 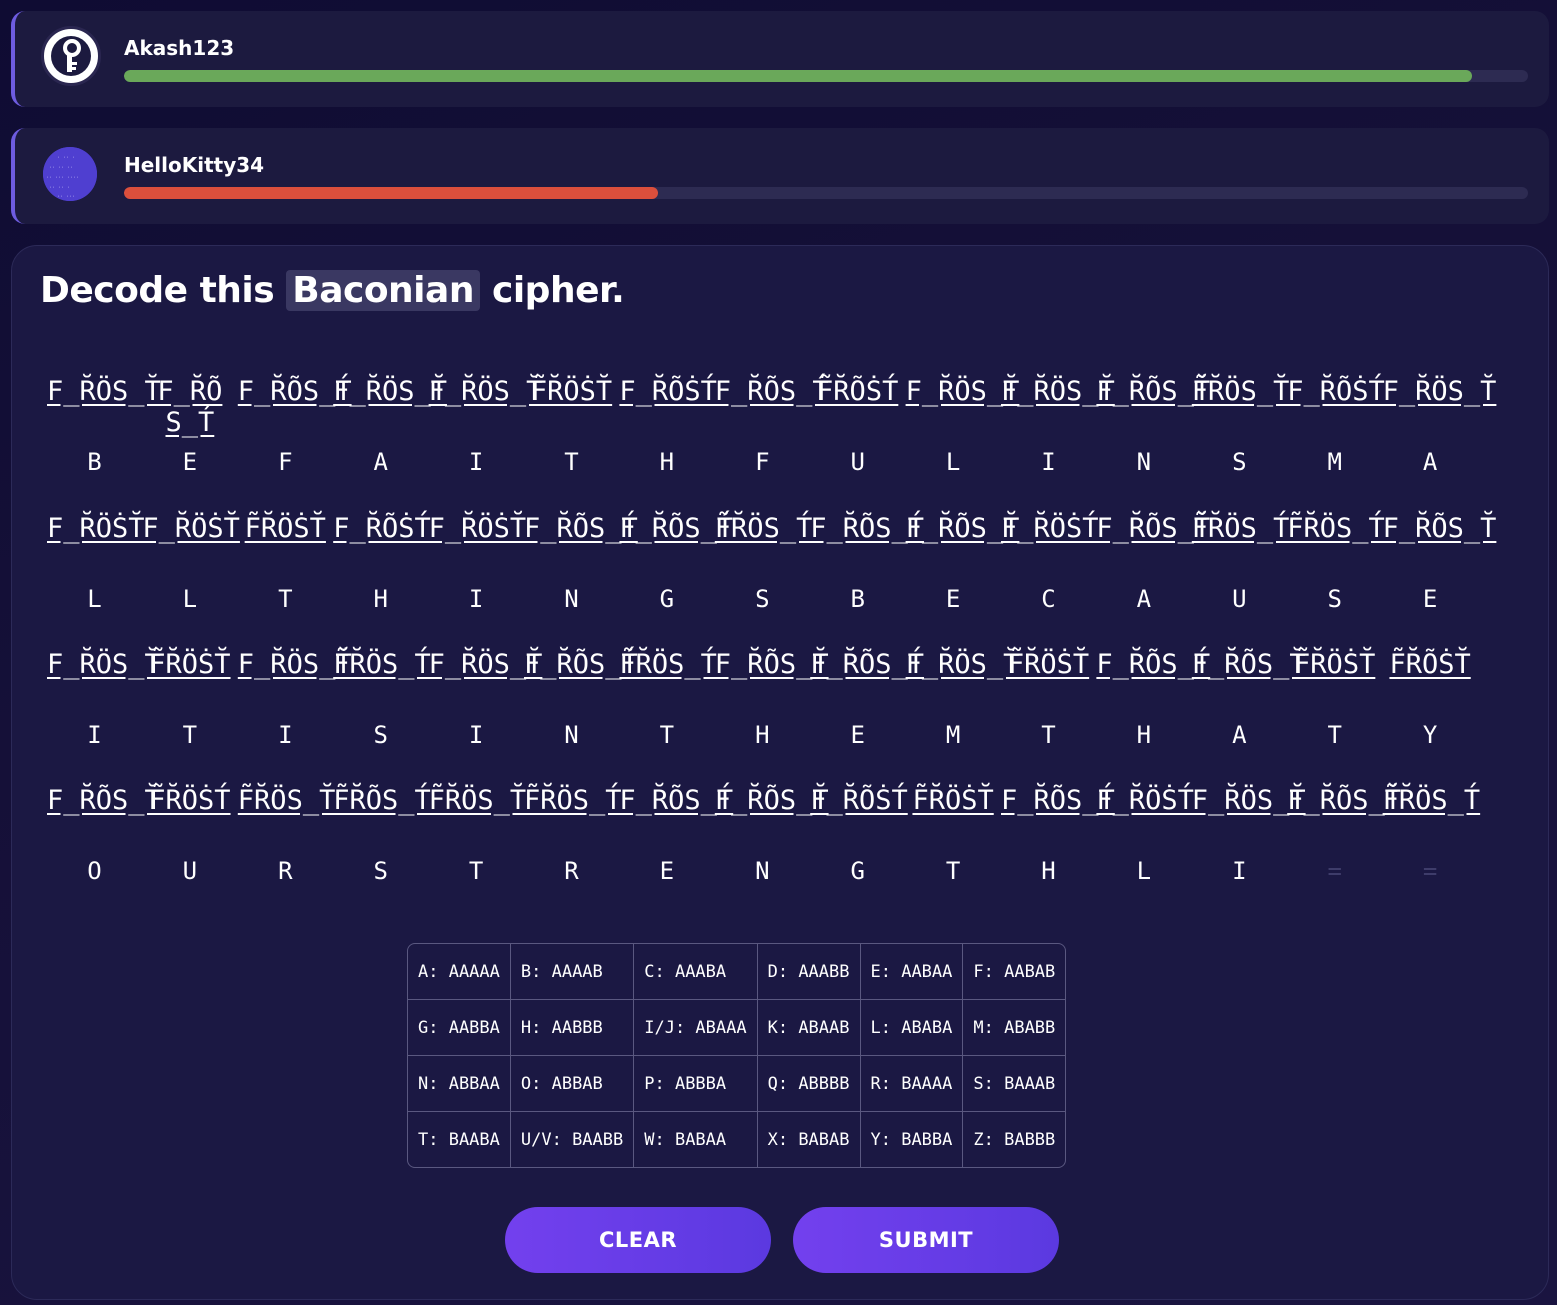 What do you see at coordinates (638, 1240) in the screenshot?
I see `clear-button: CLEAR` at bounding box center [638, 1240].